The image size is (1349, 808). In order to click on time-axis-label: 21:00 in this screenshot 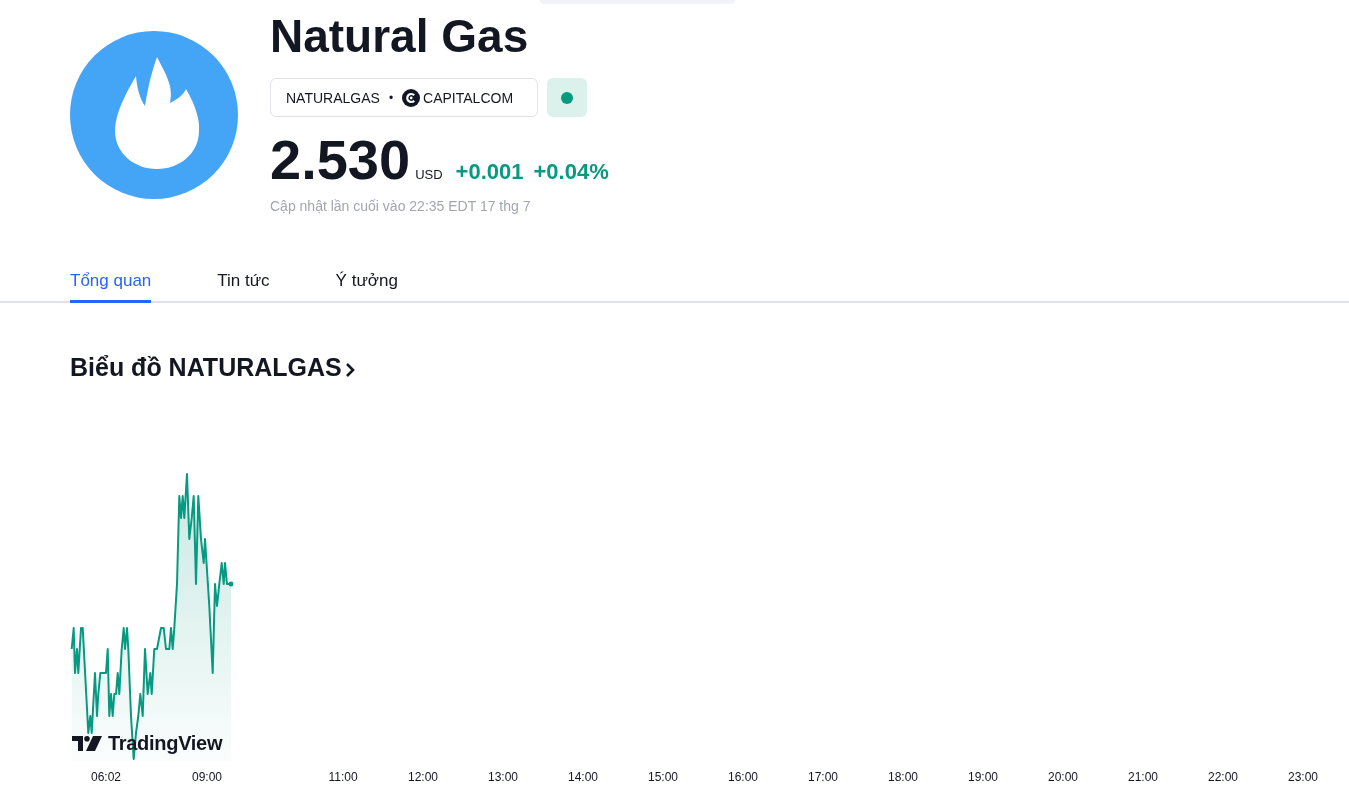, I will do `click(1143, 777)`.